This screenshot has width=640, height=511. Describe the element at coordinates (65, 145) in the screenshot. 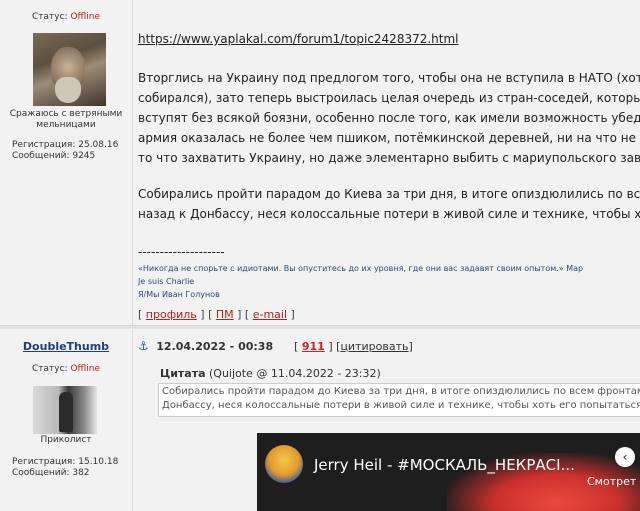

I see `registration-date: Регистрация: 25.08.16` at that location.